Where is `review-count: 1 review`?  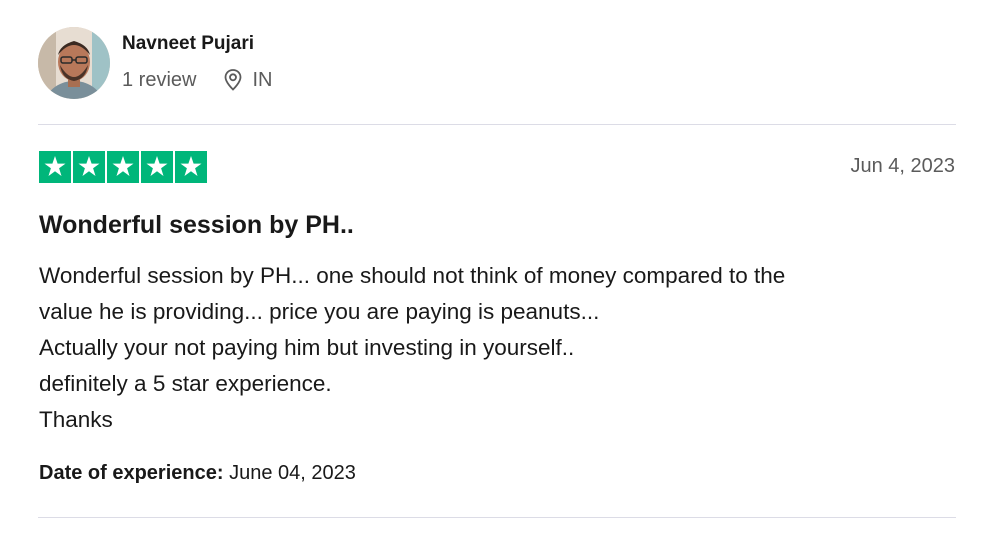
review-count: 1 review is located at coordinates (159, 79).